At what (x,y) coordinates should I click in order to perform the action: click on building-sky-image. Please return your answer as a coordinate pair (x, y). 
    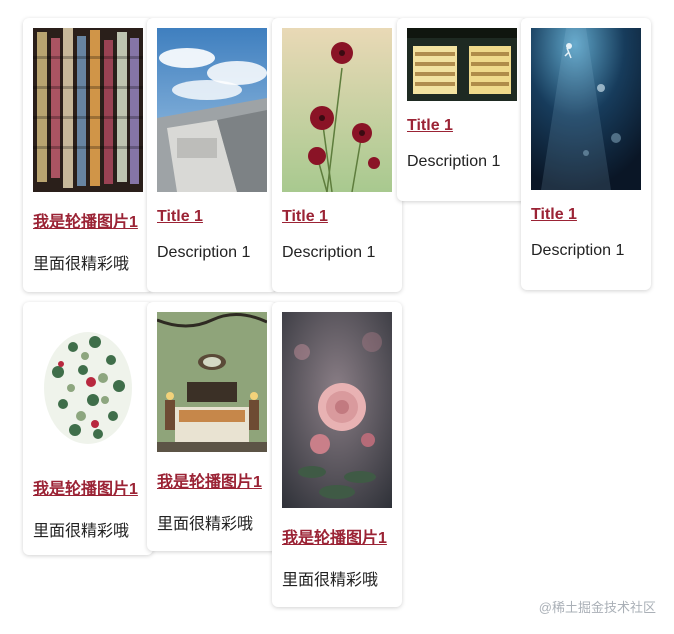
    Looking at the image, I should click on (212, 110).